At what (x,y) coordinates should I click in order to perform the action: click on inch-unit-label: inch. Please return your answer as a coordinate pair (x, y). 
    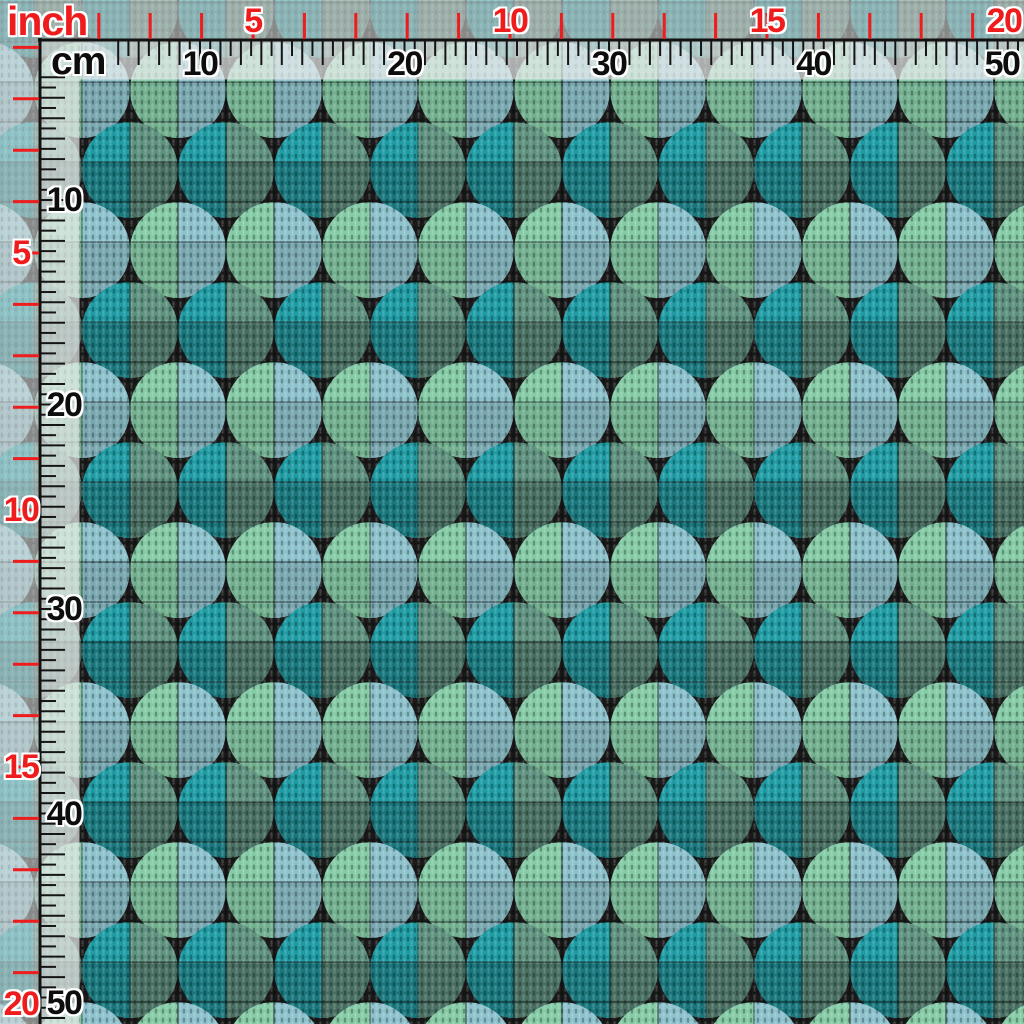
    Looking at the image, I should click on (47, 22).